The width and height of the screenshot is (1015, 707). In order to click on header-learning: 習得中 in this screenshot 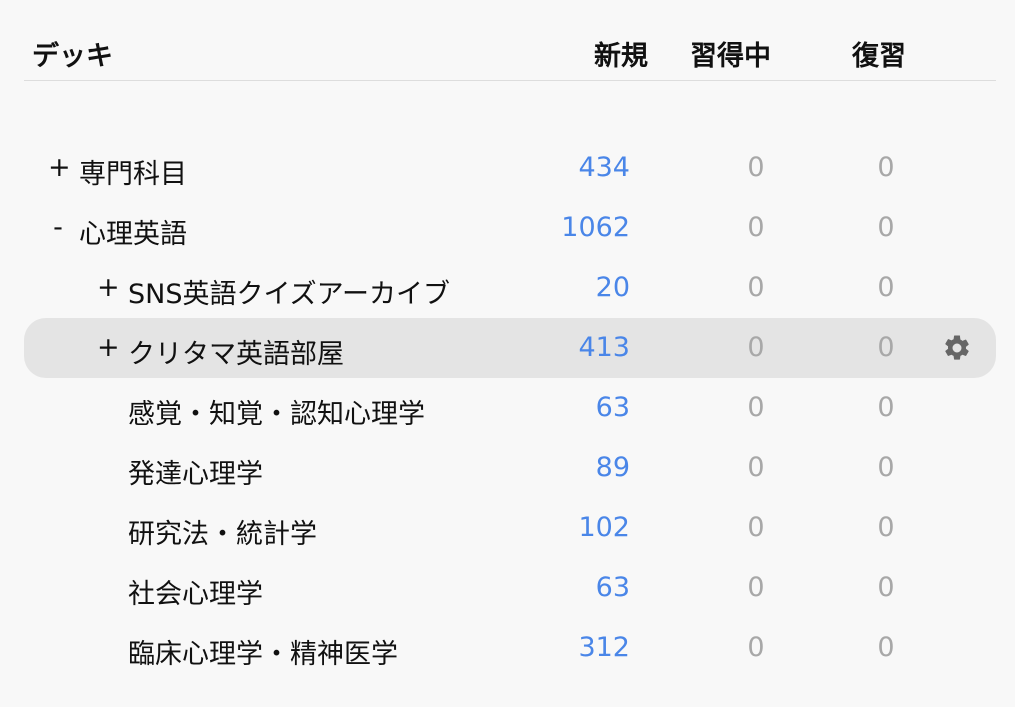, I will do `click(730, 56)`.